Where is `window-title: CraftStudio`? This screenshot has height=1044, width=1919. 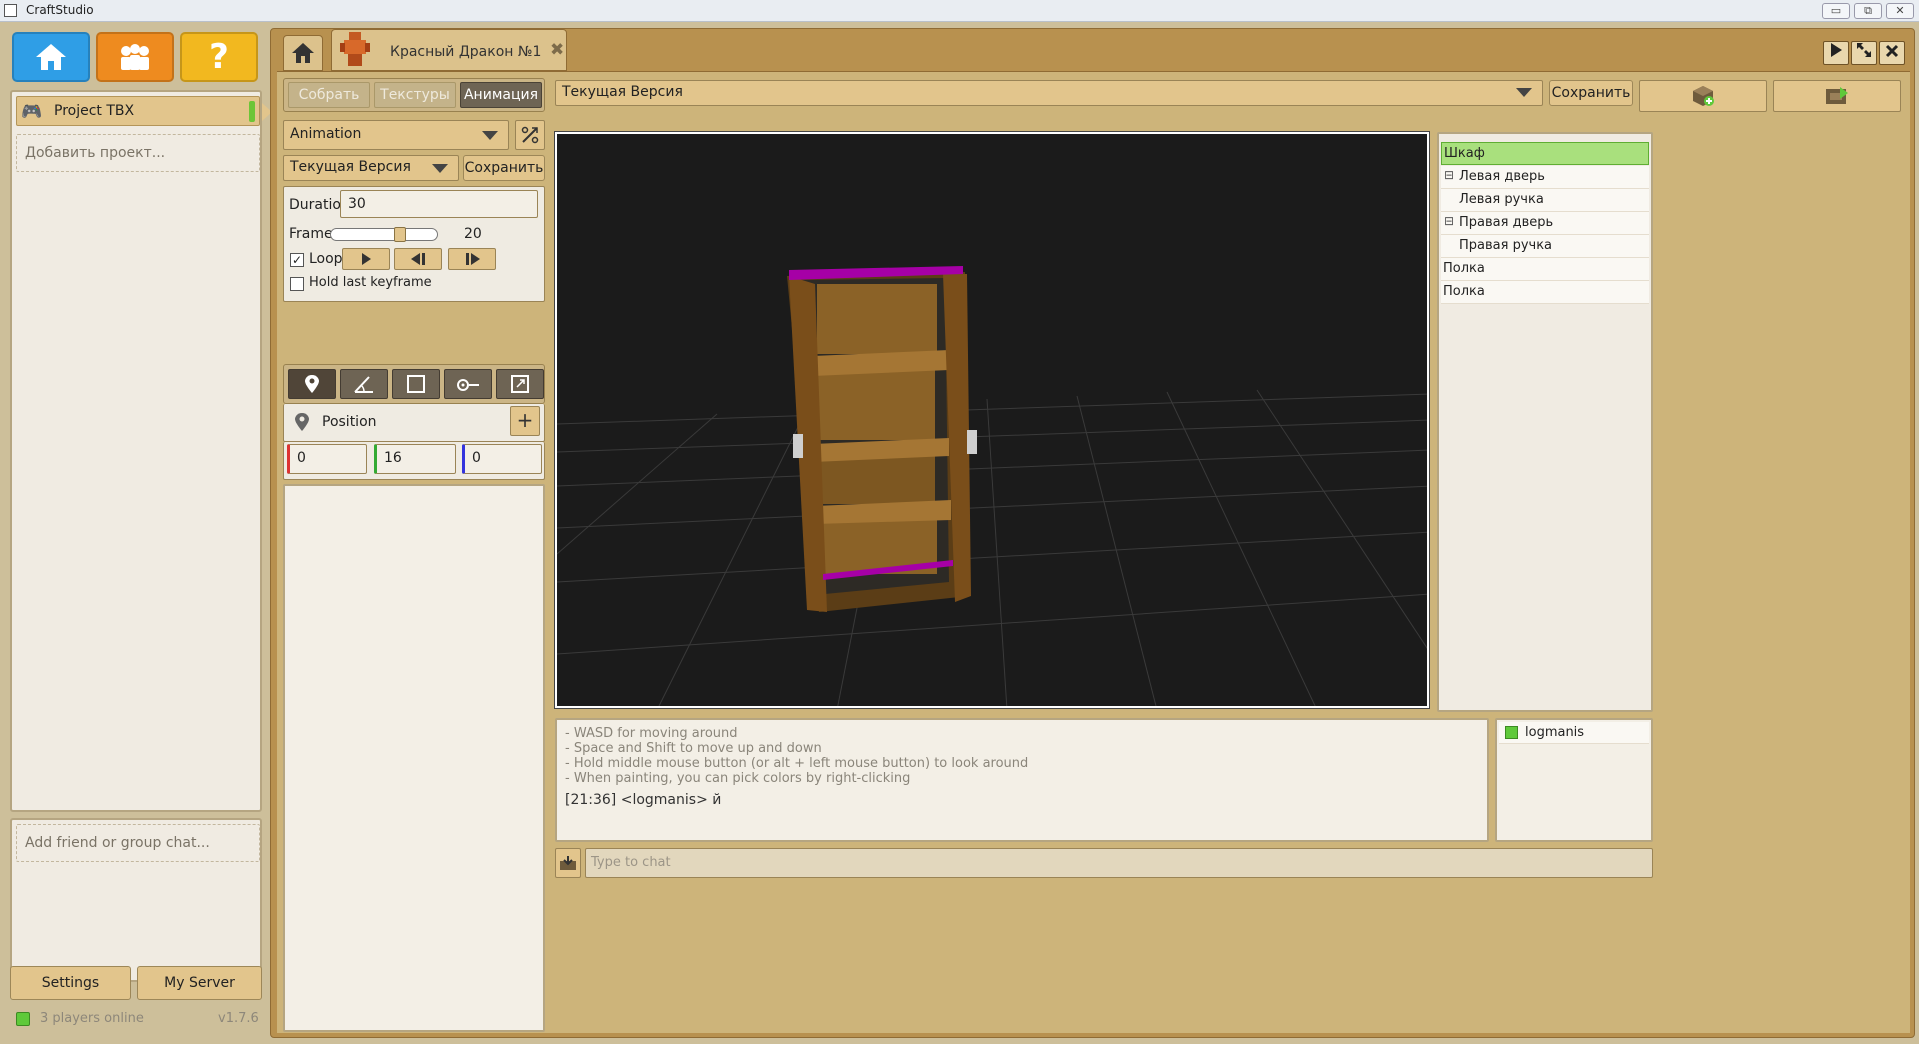
window-title: CraftStudio is located at coordinates (60, 10).